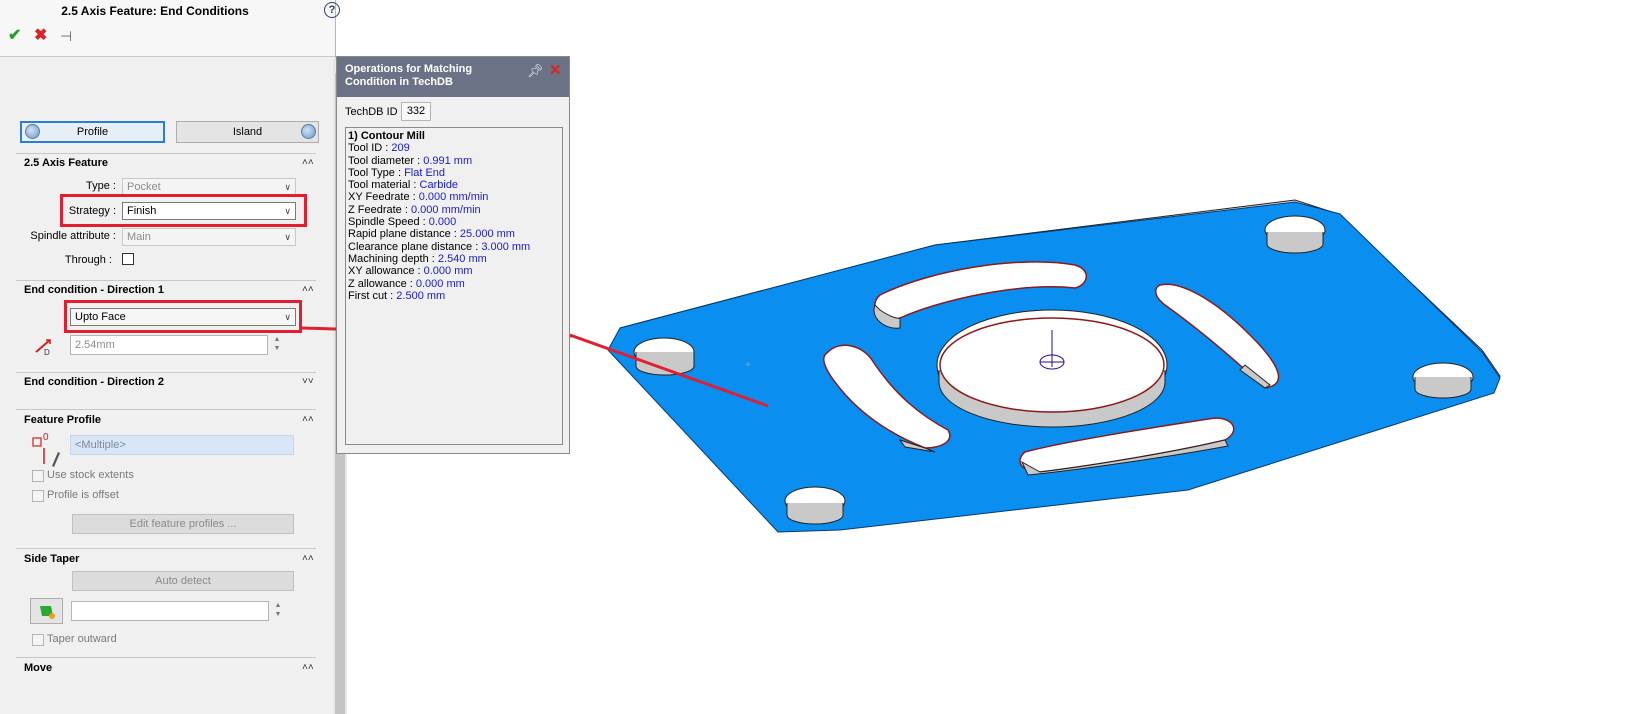 Image resolution: width=1646 pixels, height=714 pixels. I want to click on depth-input: 2.54mm, so click(169, 345).